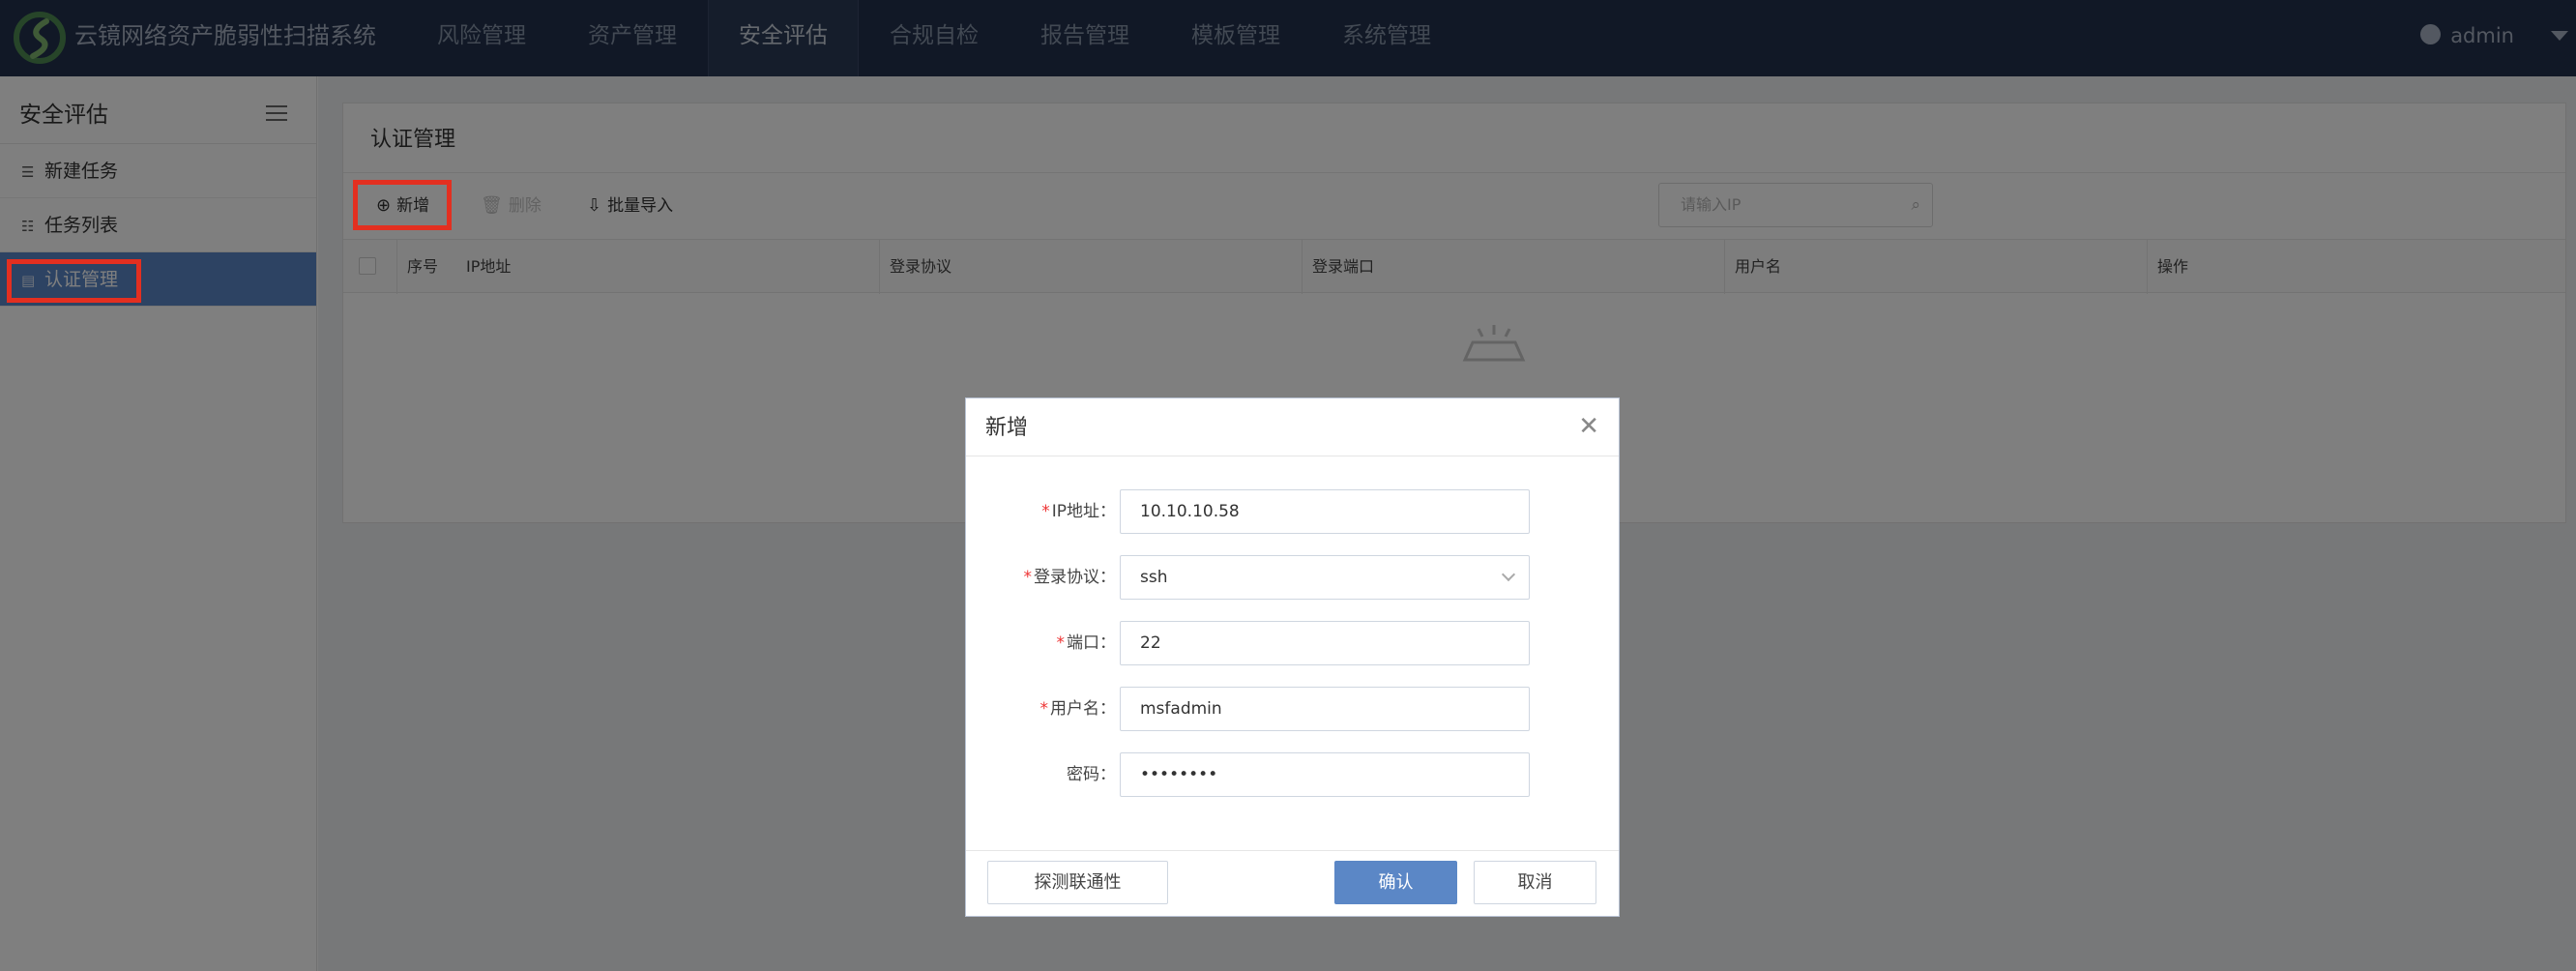 This screenshot has width=2576, height=971. I want to click on probe-connectivity-button: 探测联通性, so click(1077, 883).